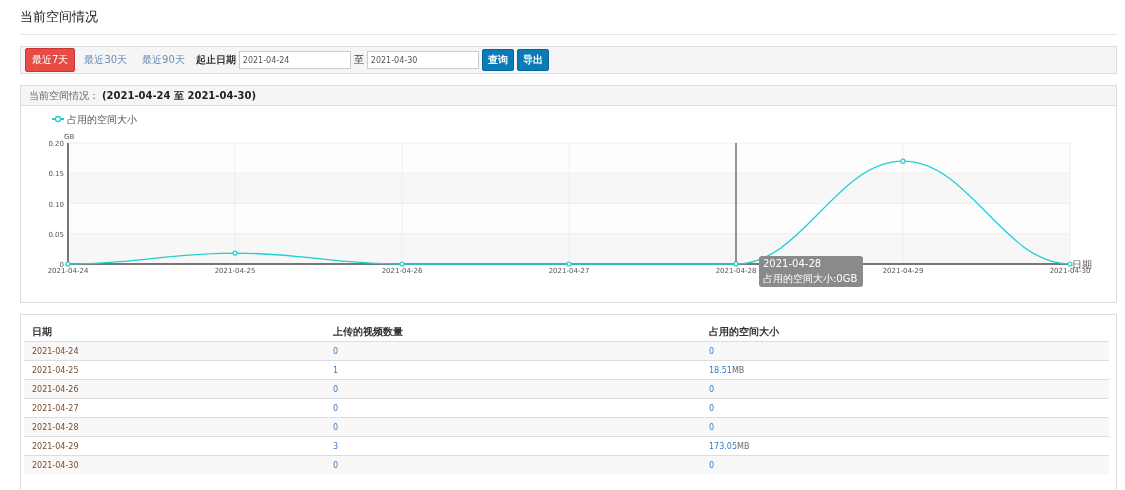  Describe the element at coordinates (723, 446) in the screenshot. I see `size-value: 173.05` at that location.